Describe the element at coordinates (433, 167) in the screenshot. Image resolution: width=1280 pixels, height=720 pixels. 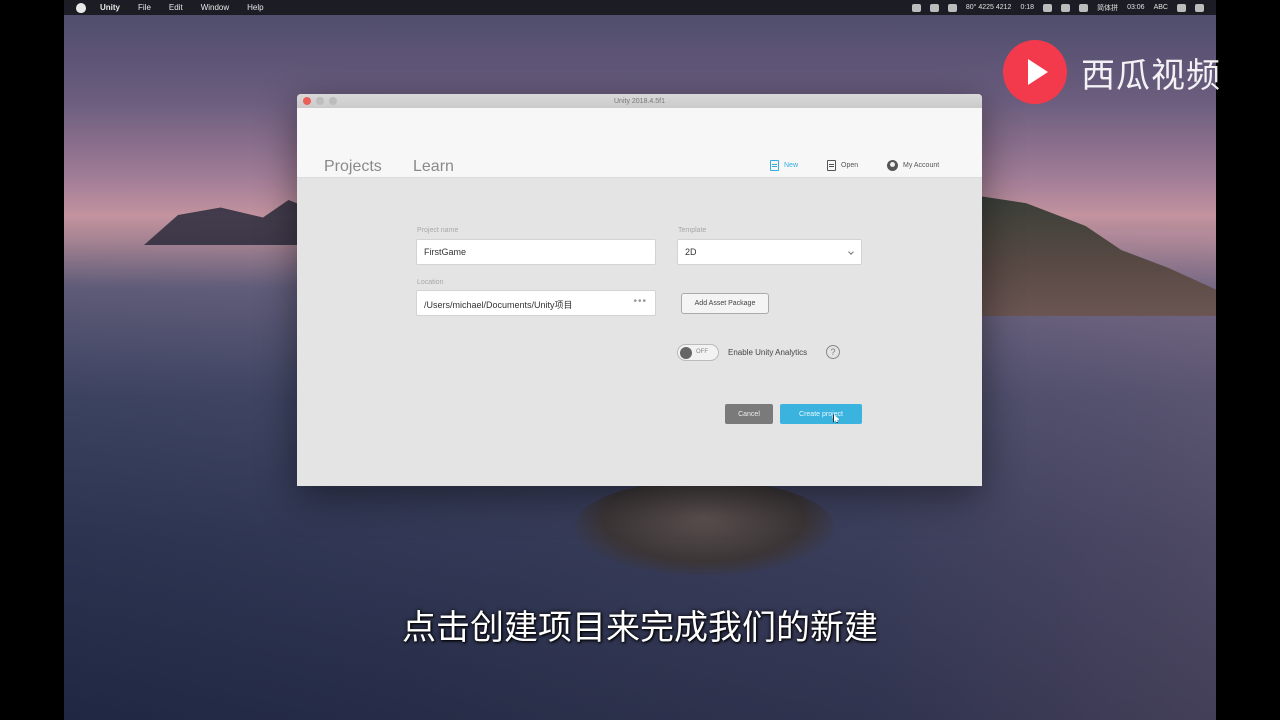
I see `tab-learn: Learn` at that location.